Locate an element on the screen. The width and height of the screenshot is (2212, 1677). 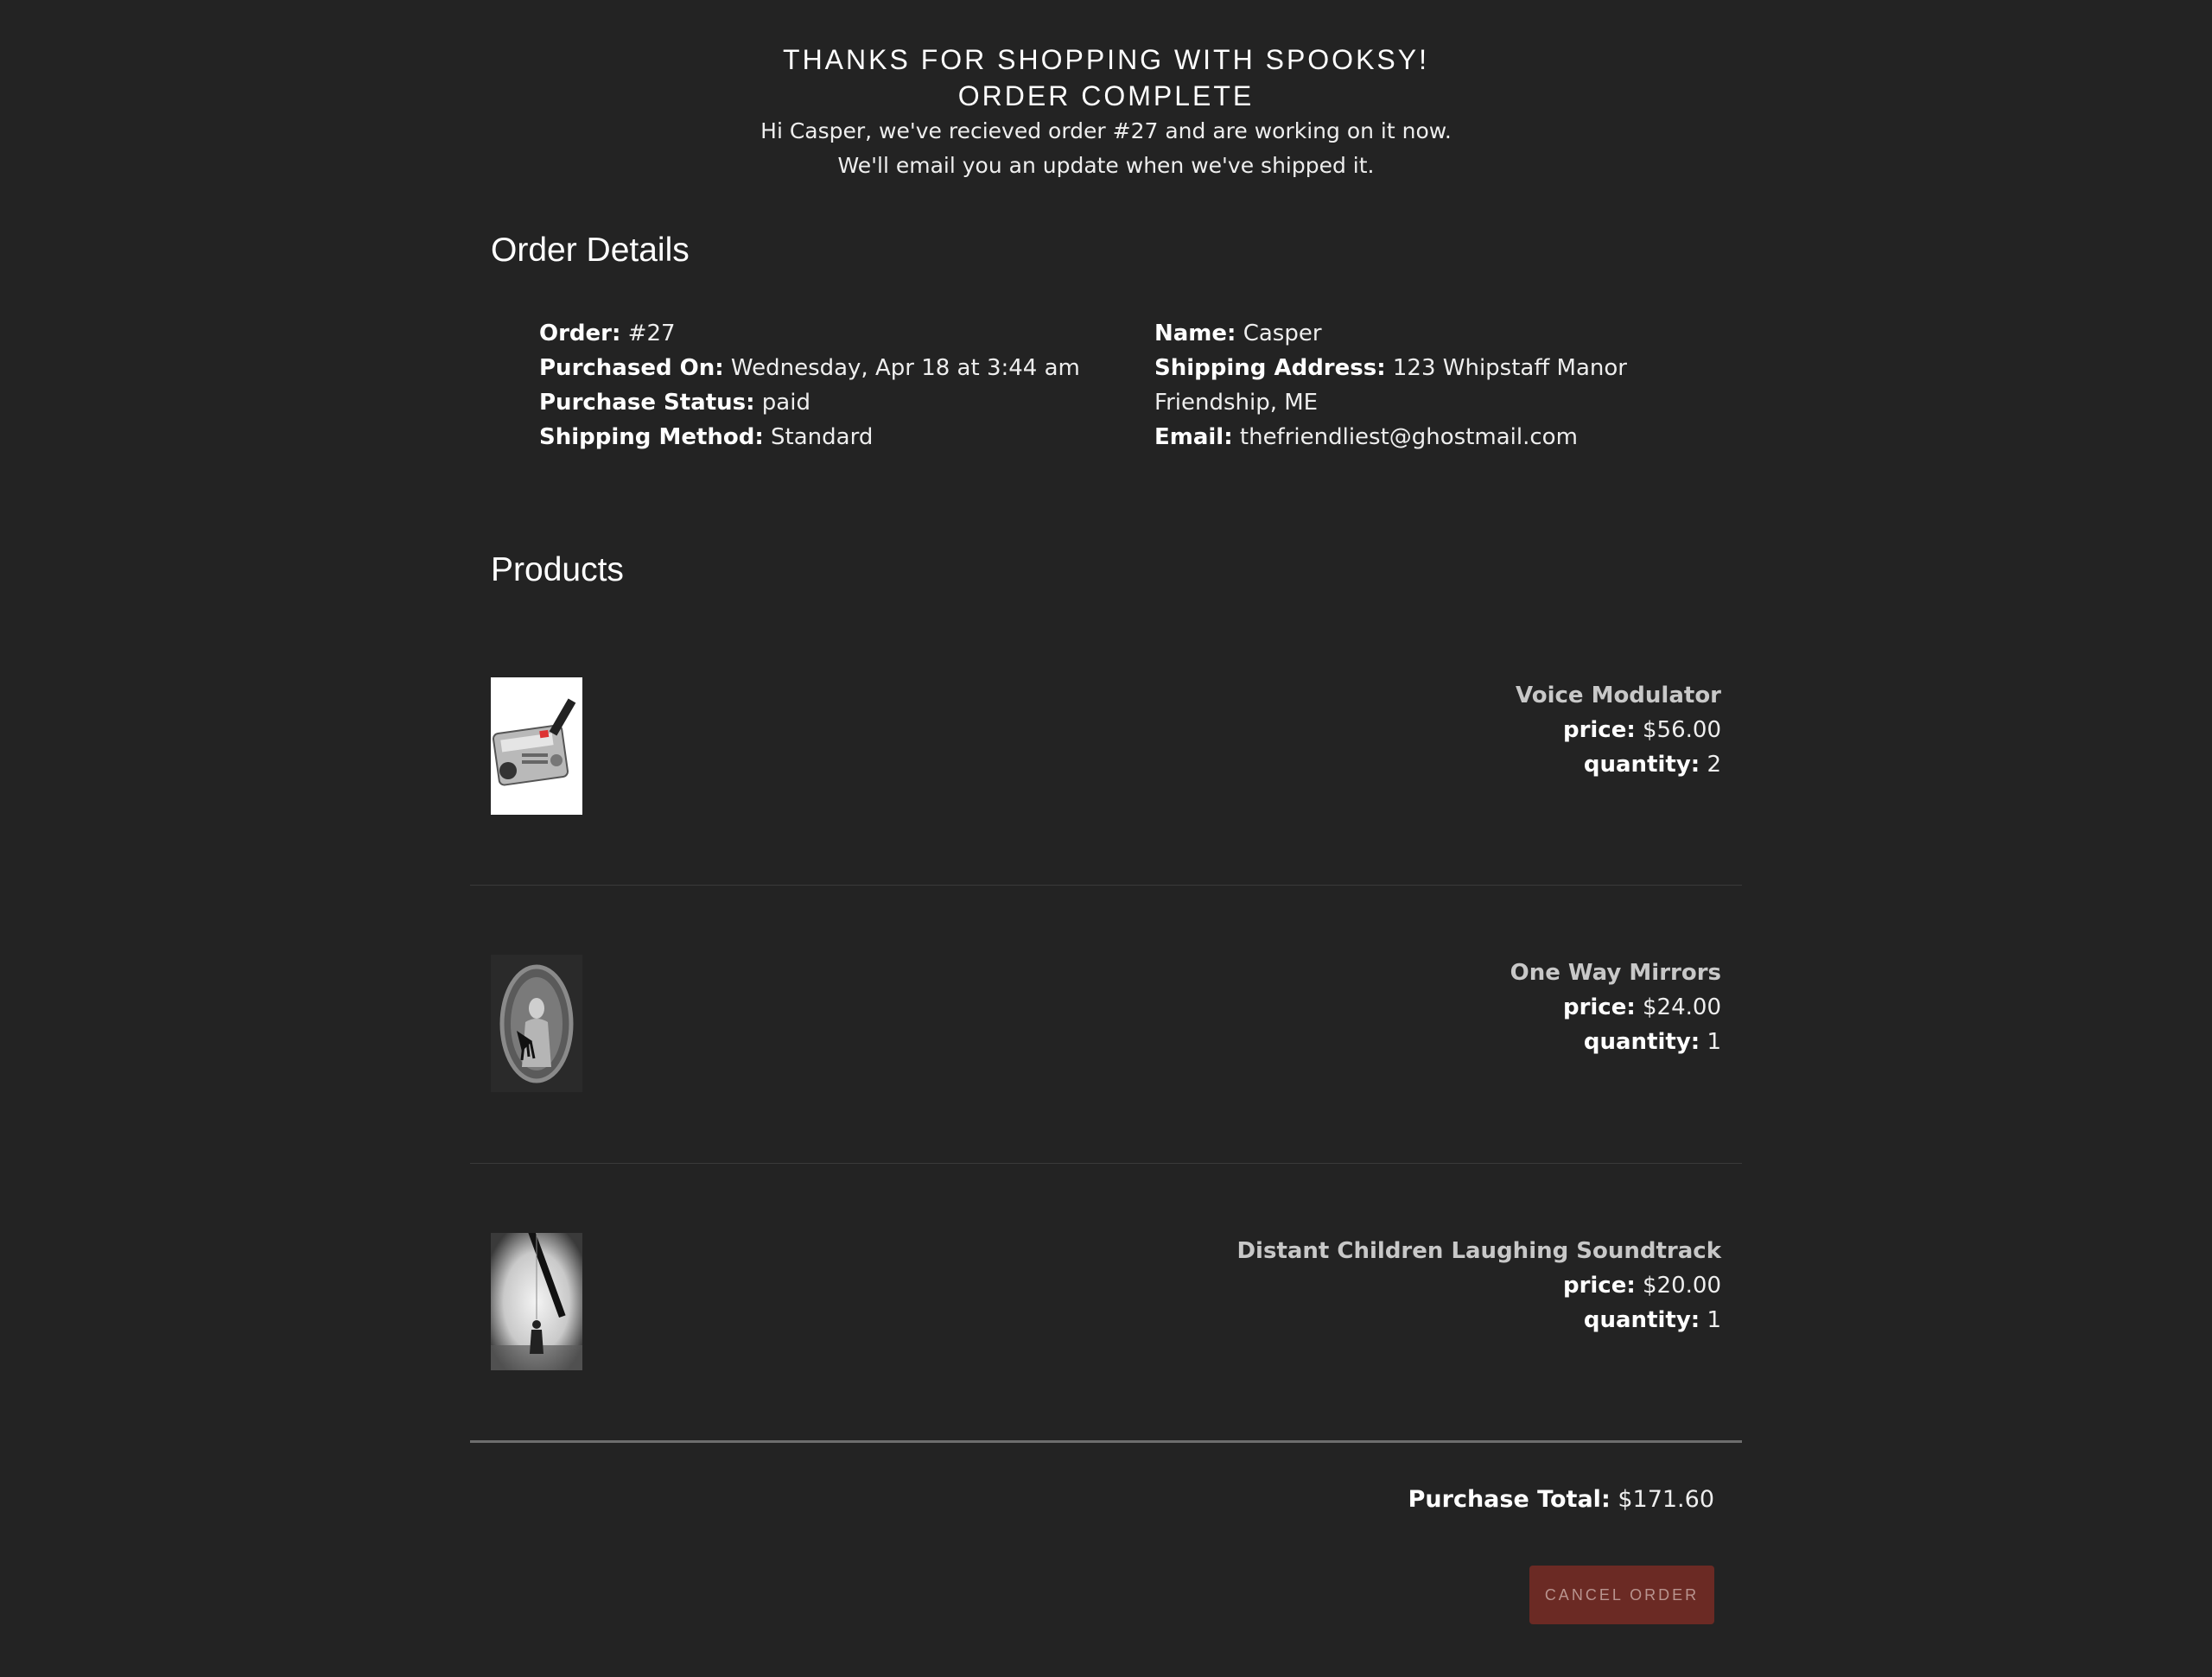
voice-modulator-image is located at coordinates (536, 746).